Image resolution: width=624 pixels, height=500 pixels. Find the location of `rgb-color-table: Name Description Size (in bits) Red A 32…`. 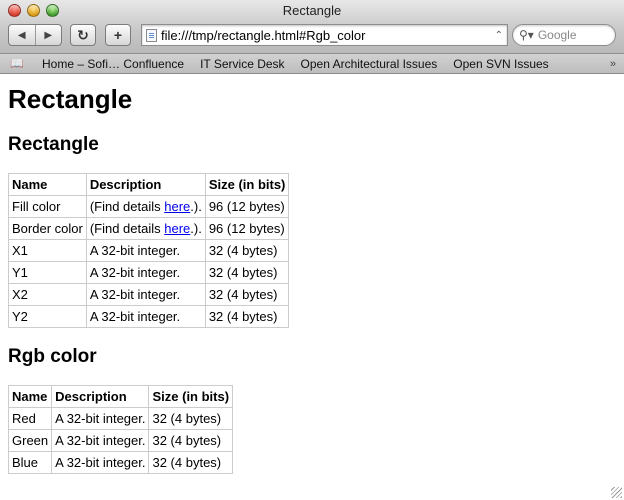

rgb-color-table: Name Description Size (in bits) Red A 32… is located at coordinates (120, 429).